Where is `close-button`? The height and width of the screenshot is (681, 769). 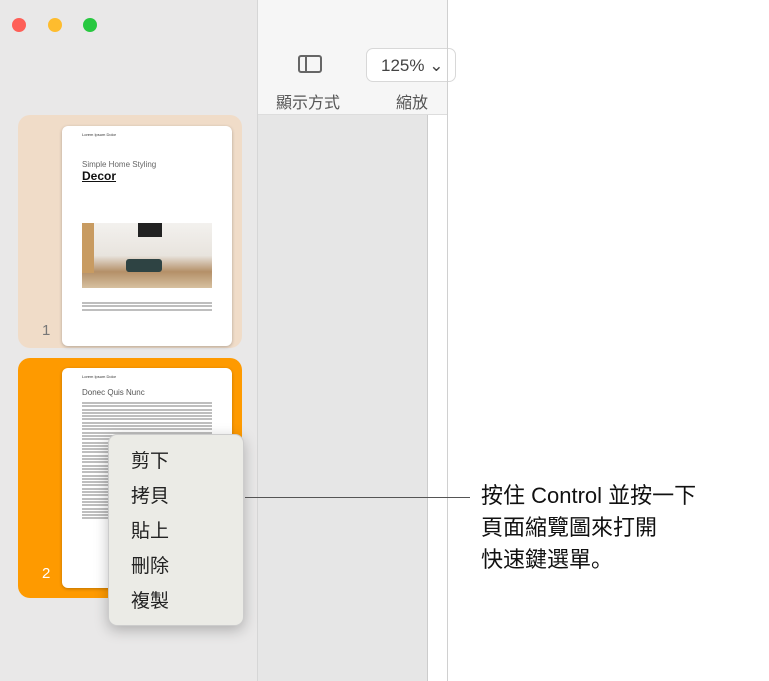
close-button is located at coordinates (19, 25).